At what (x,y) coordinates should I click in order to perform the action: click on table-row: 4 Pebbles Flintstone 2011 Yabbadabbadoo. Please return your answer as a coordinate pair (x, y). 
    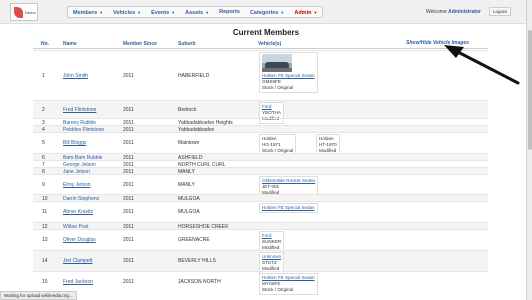
    Looking at the image, I should click on (260, 129).